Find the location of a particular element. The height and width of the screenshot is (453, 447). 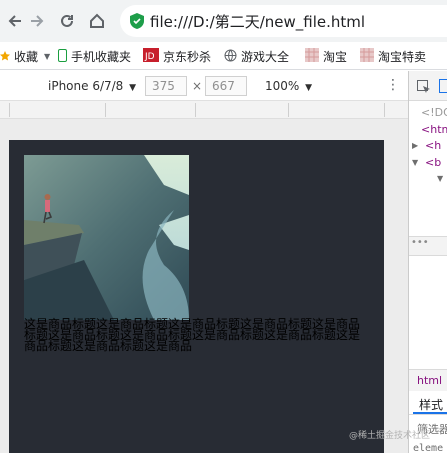

product-image is located at coordinates (106, 237).